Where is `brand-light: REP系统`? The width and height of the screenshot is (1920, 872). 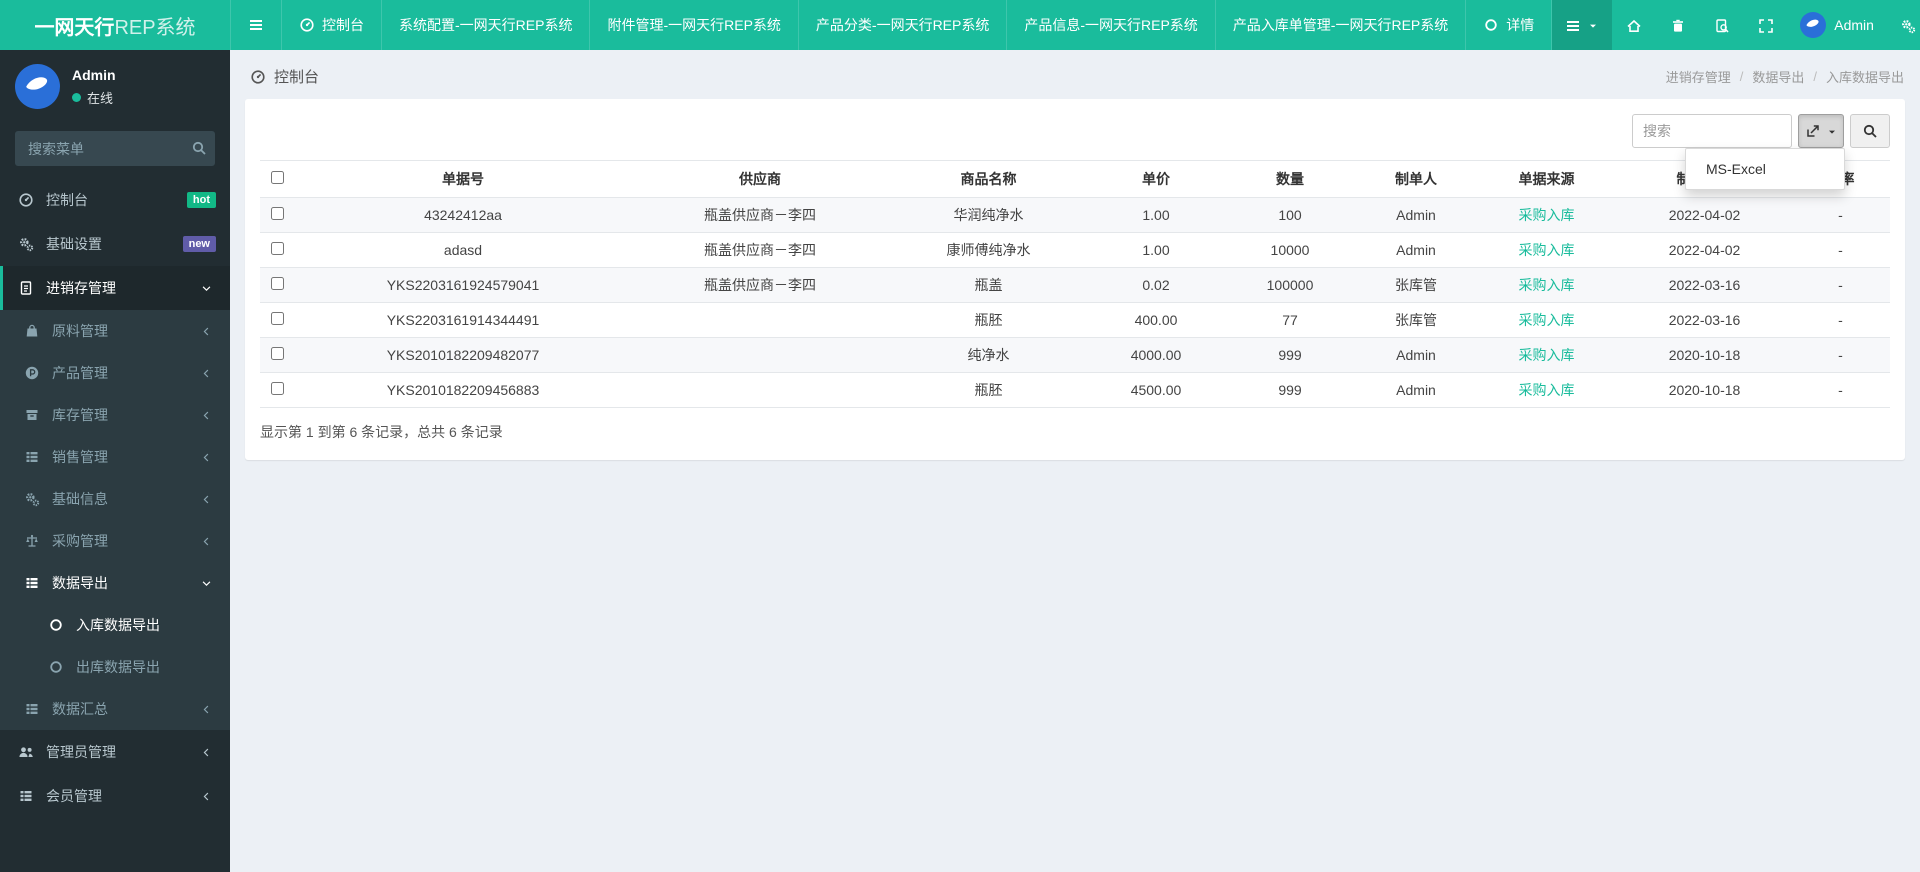 brand-light: REP系统 is located at coordinates (155, 27).